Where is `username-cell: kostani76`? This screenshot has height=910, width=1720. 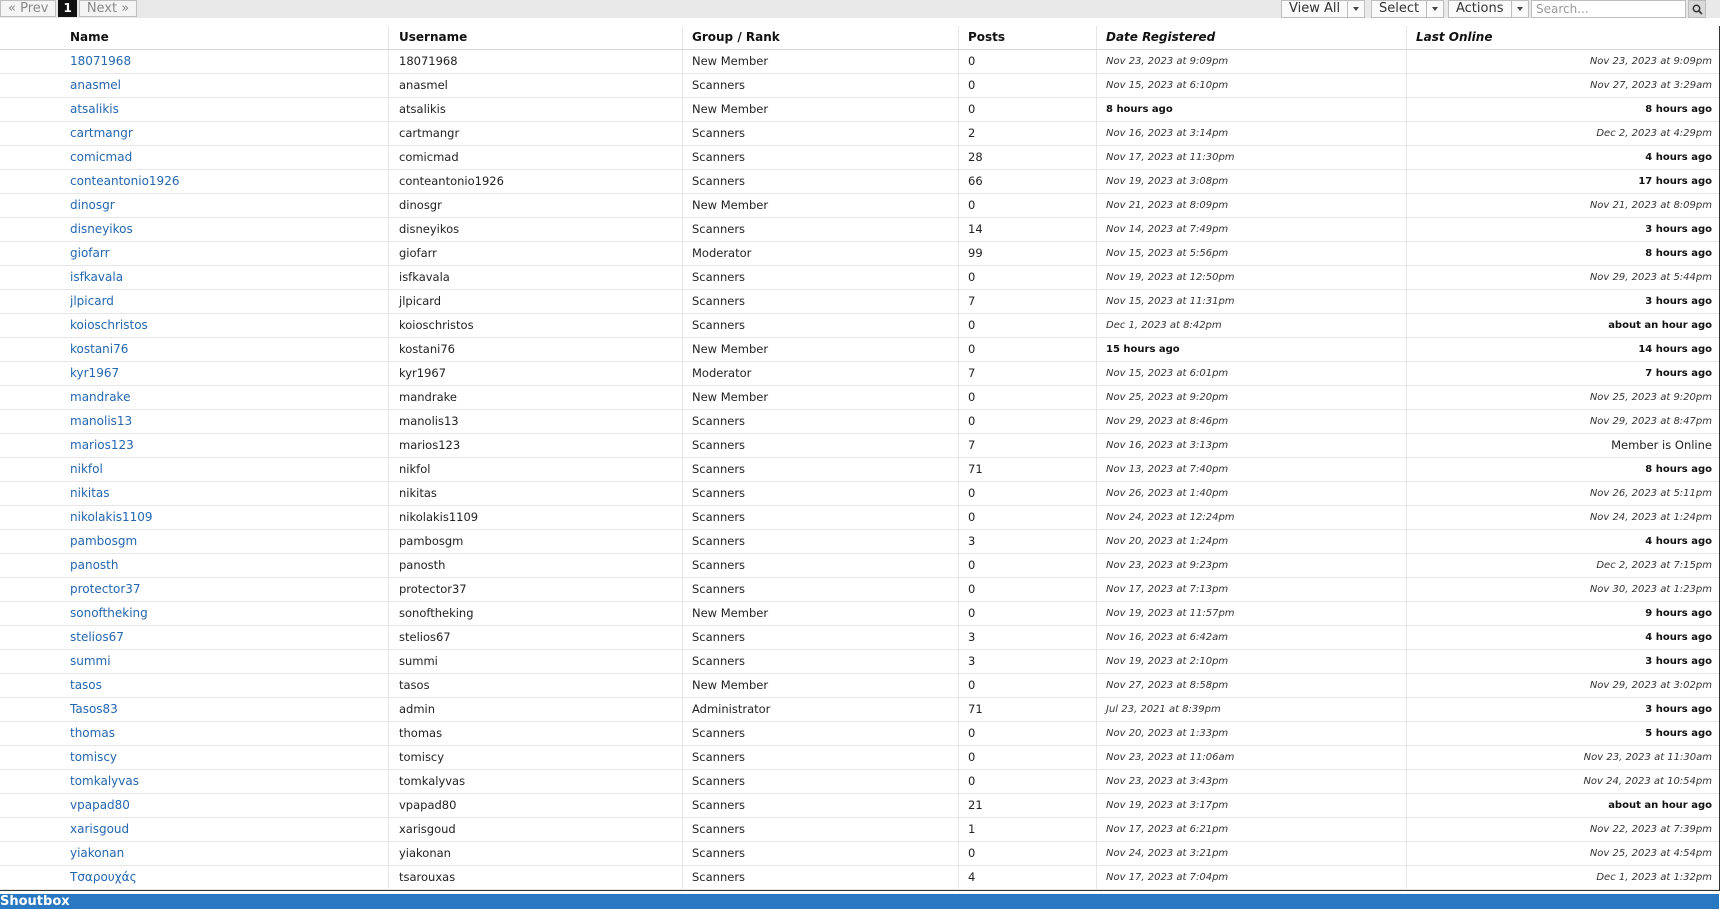
username-cell: kostani76 is located at coordinates (535, 349).